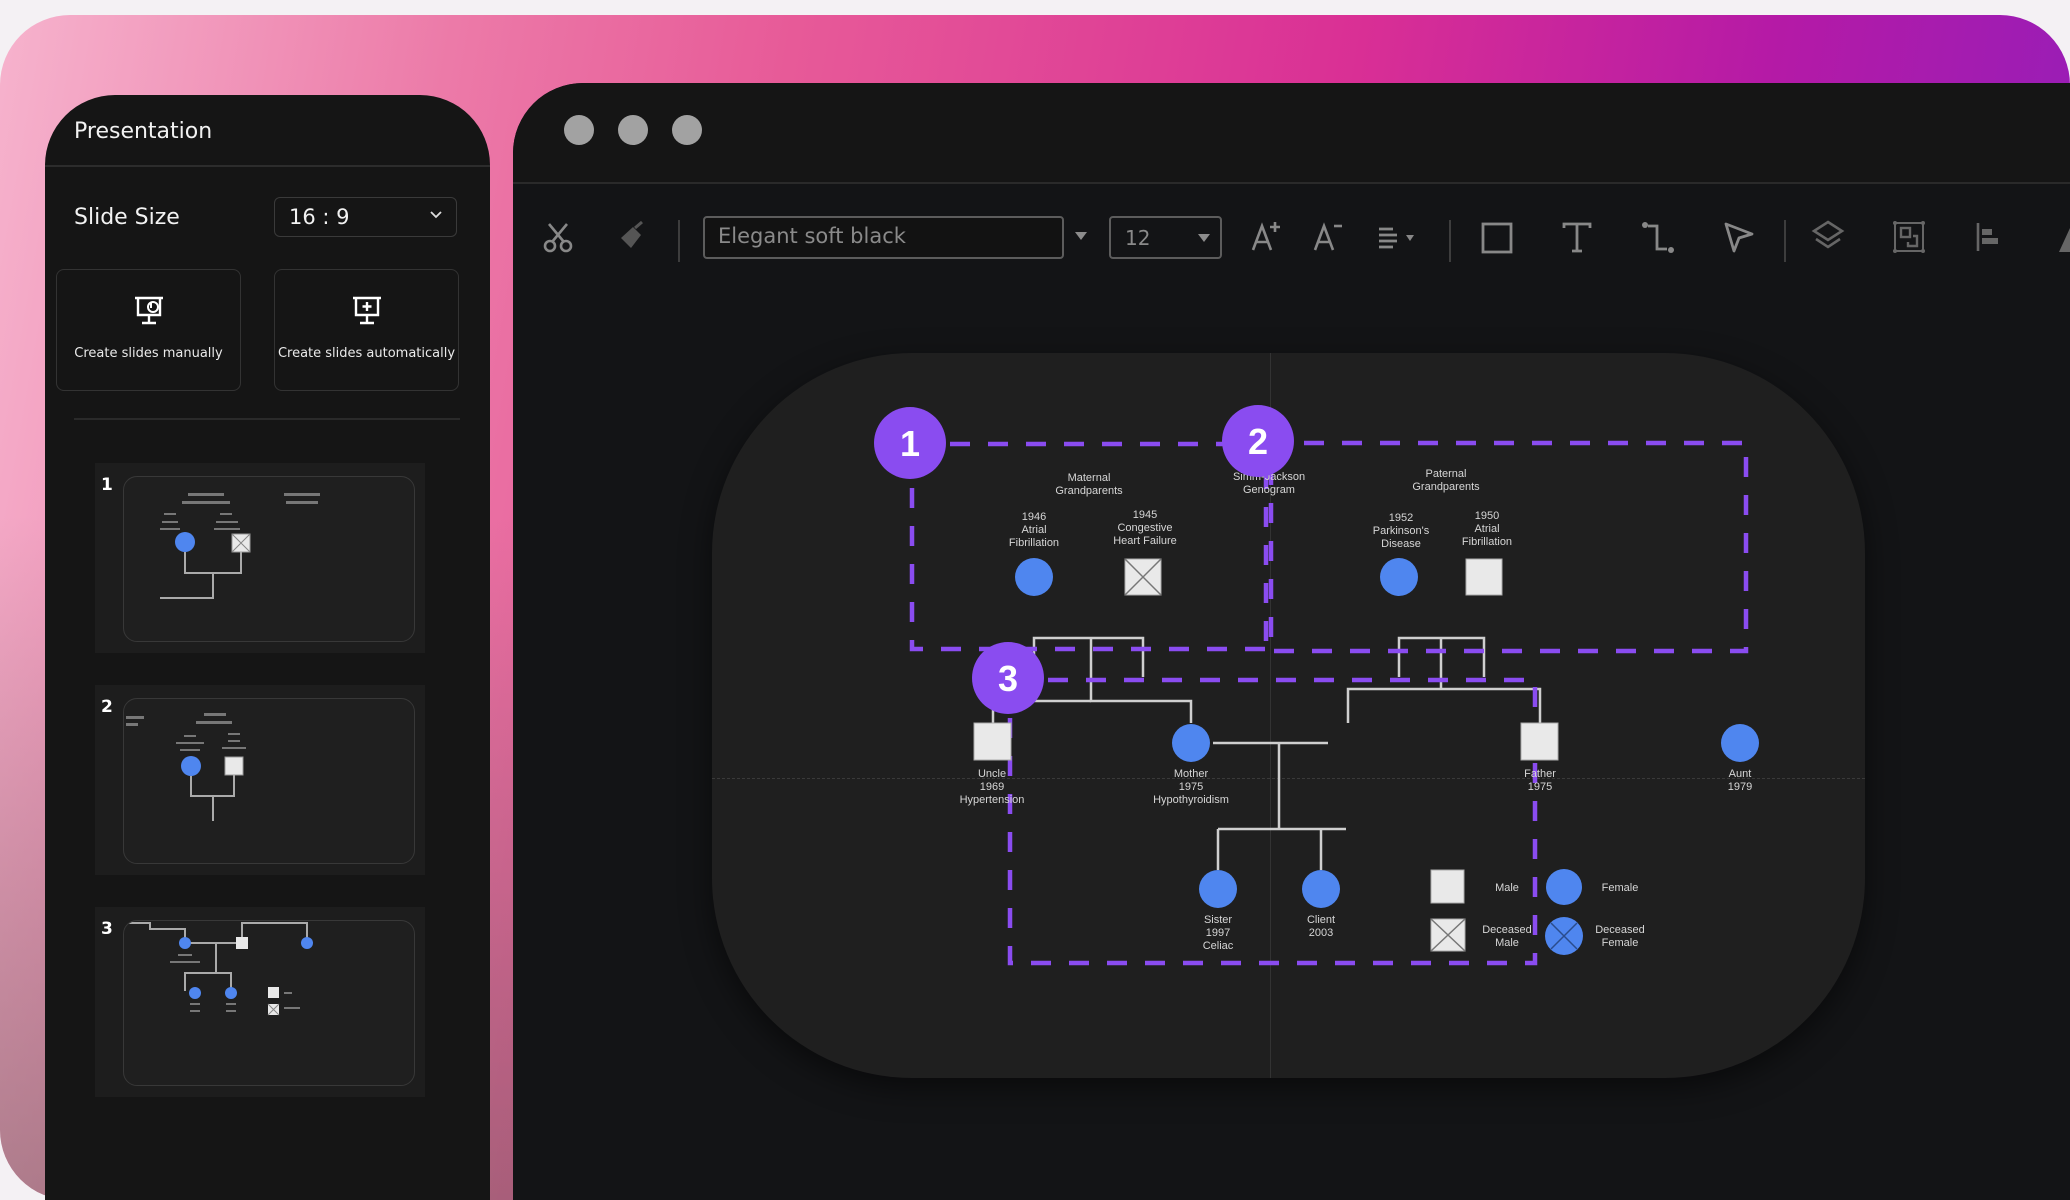 This screenshot has height=1200, width=2070. What do you see at coordinates (1218, 946) in the screenshot?
I see `person-label: Celiac` at bounding box center [1218, 946].